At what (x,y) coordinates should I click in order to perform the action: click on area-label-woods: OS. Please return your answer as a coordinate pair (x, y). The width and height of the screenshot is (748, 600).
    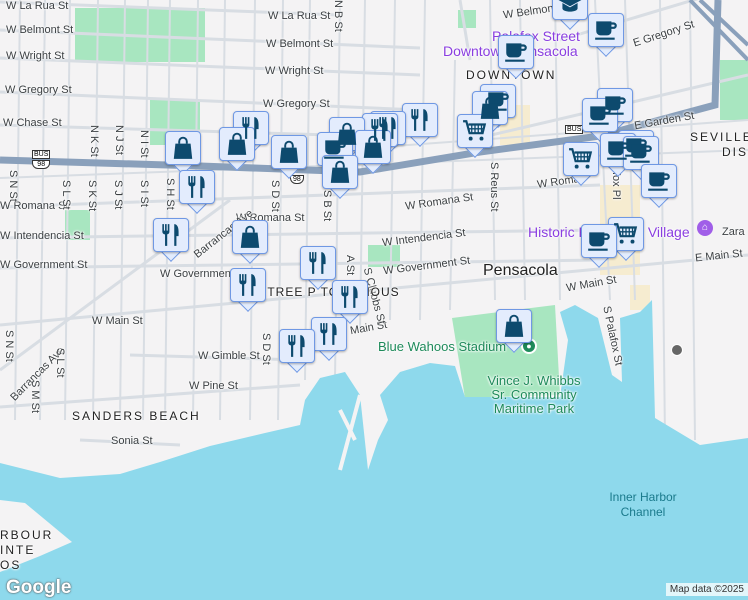
    Looking at the image, I should click on (11, 565).